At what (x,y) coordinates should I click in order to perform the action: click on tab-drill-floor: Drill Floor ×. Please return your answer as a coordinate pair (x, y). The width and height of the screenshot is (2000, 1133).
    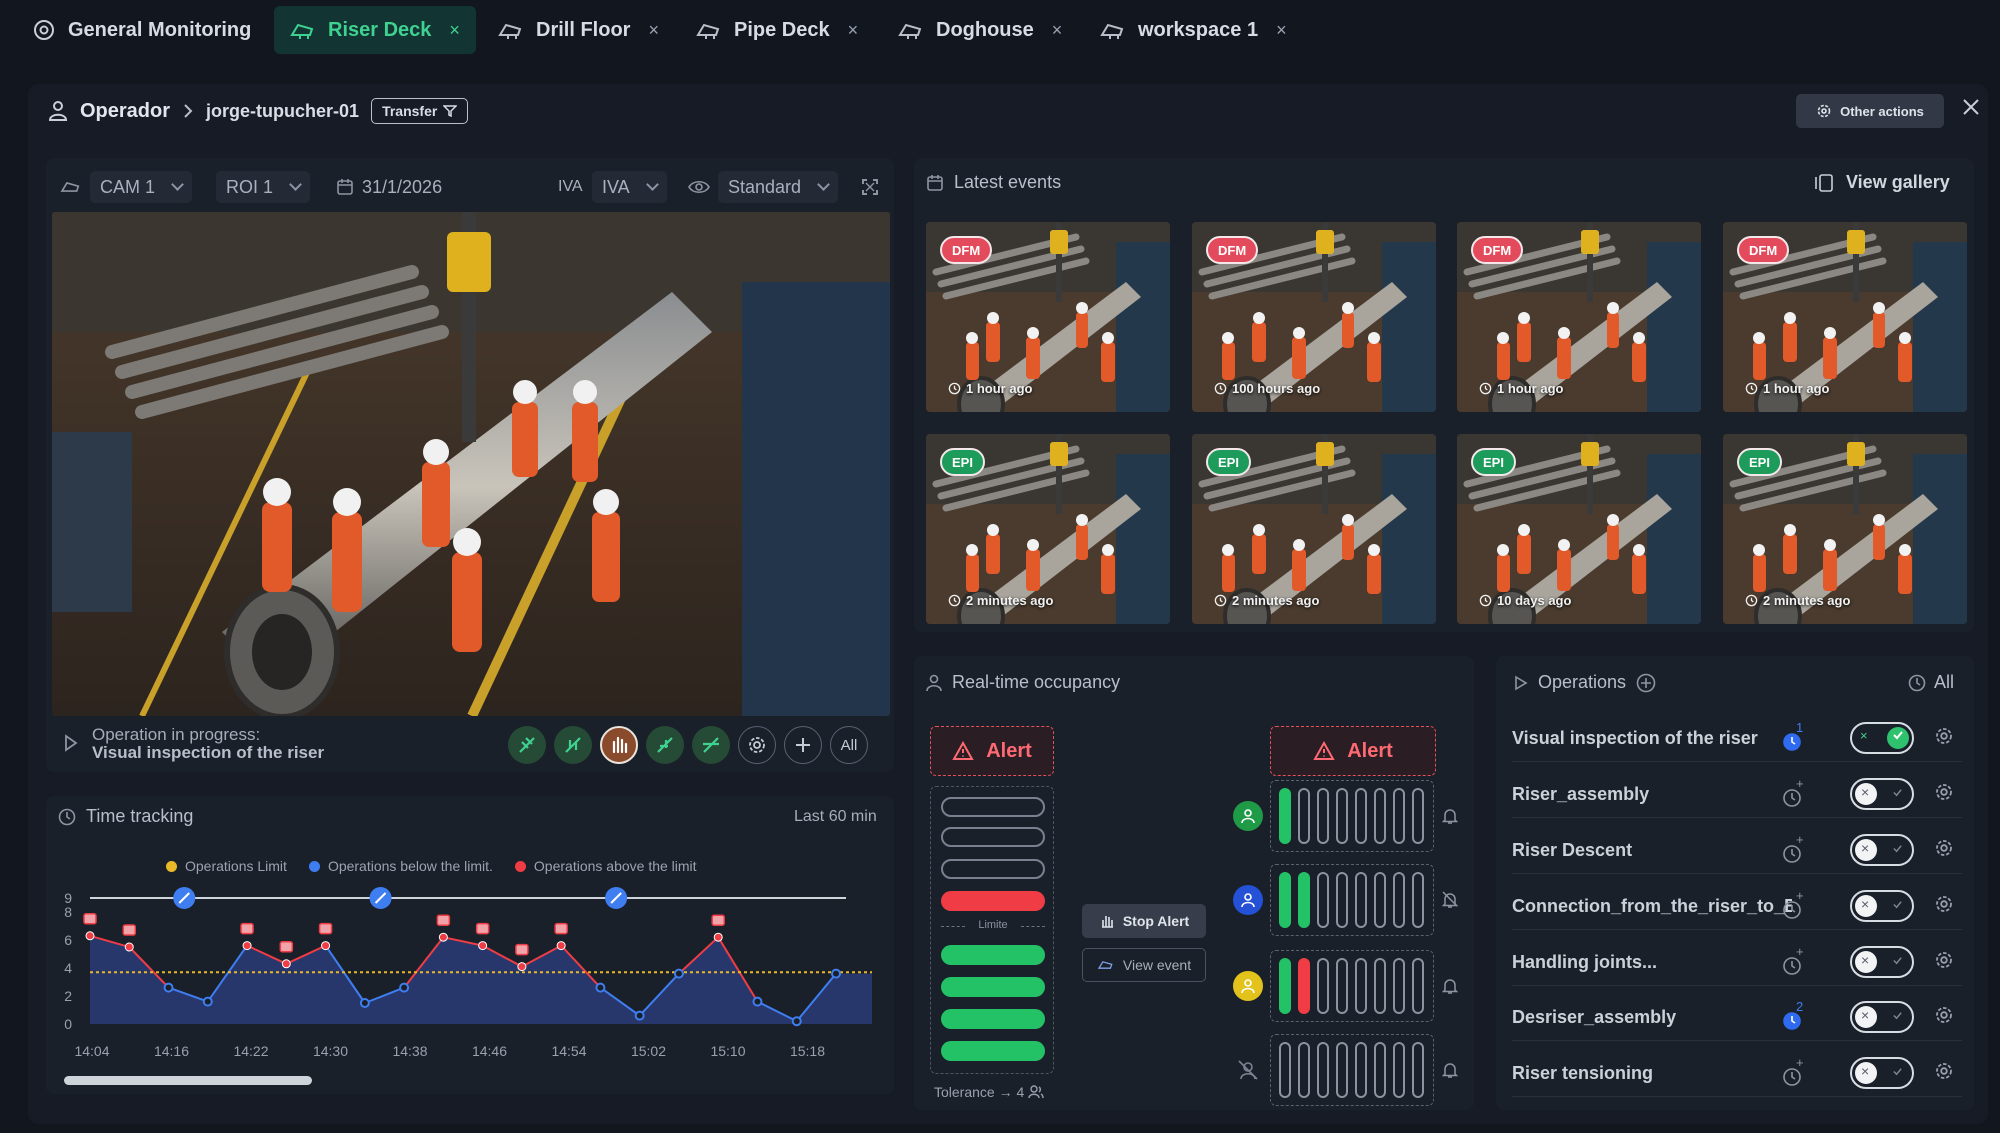
    Looking at the image, I should click on (578, 30).